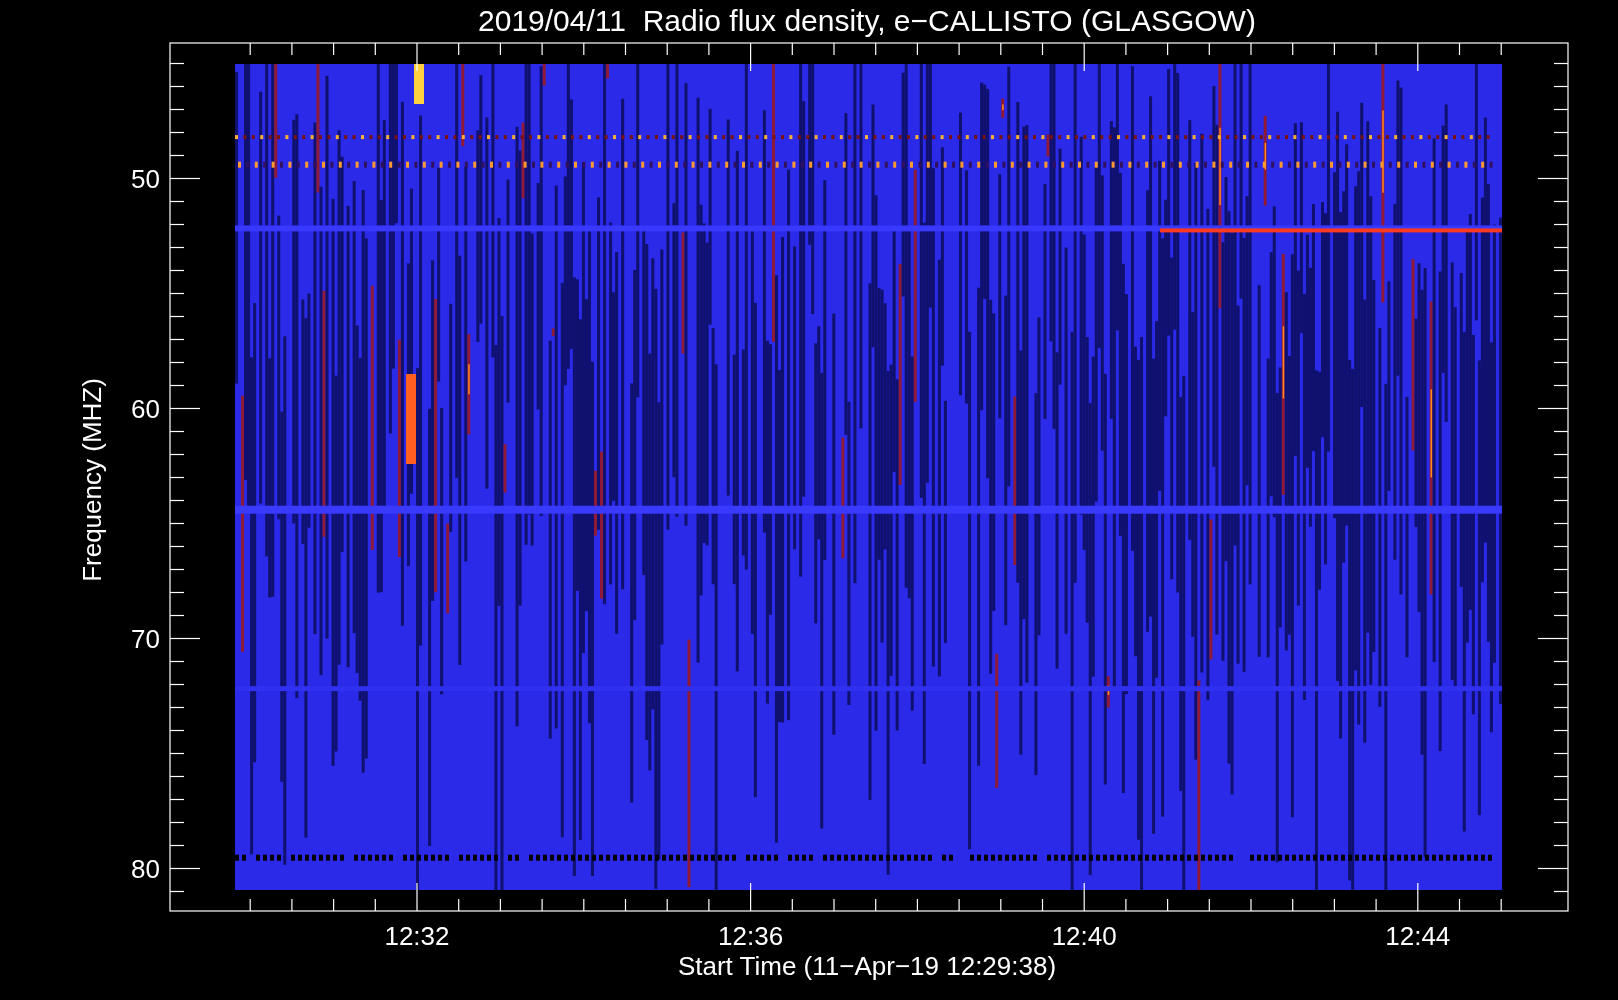 Image resolution: width=1618 pixels, height=1000 pixels. What do you see at coordinates (145, 868) in the screenshot?
I see `tick-label: 80` at bounding box center [145, 868].